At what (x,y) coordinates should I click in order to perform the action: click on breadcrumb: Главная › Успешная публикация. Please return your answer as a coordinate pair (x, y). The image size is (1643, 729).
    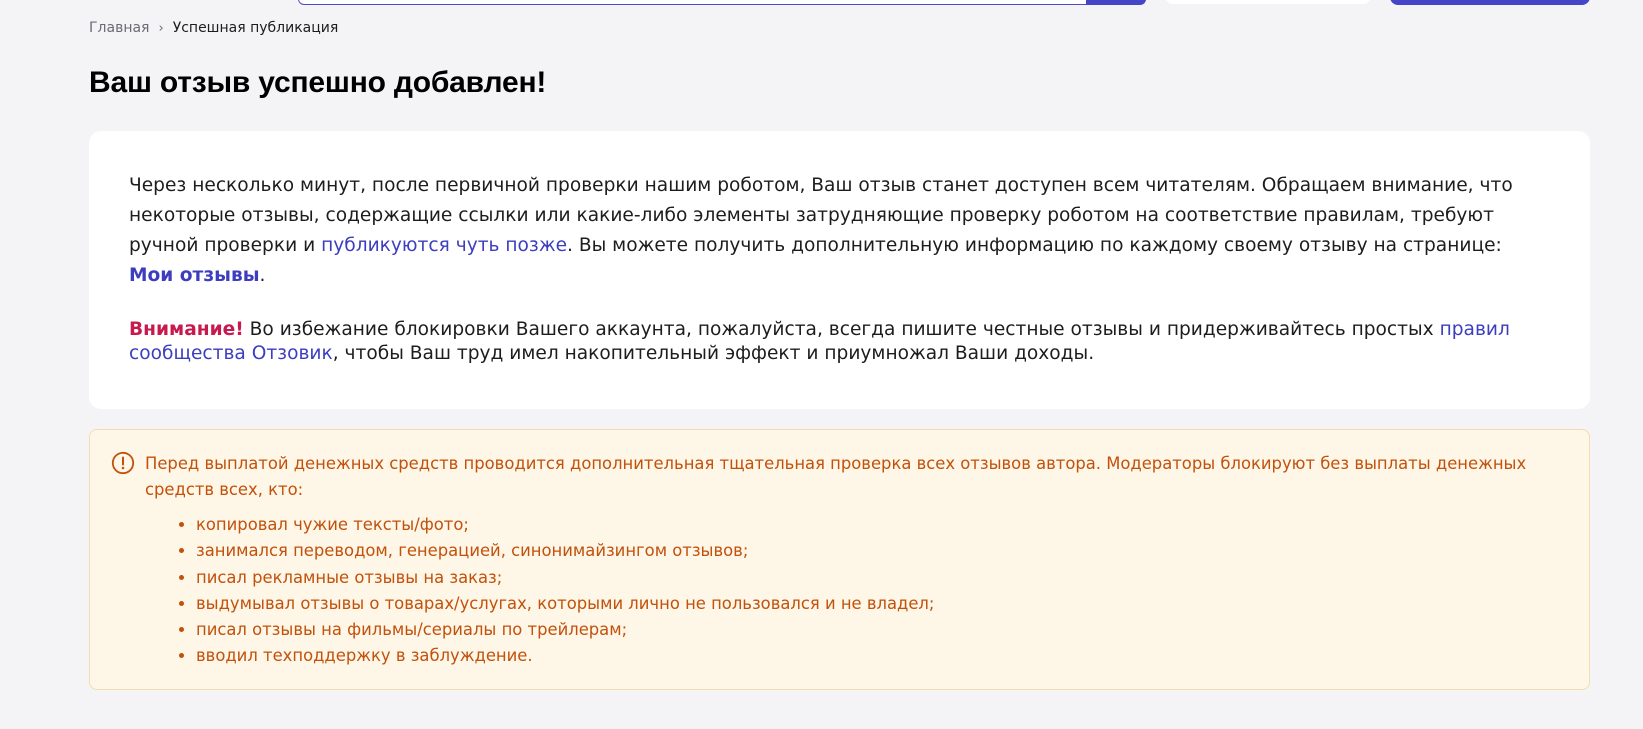
    Looking at the image, I should click on (213, 28).